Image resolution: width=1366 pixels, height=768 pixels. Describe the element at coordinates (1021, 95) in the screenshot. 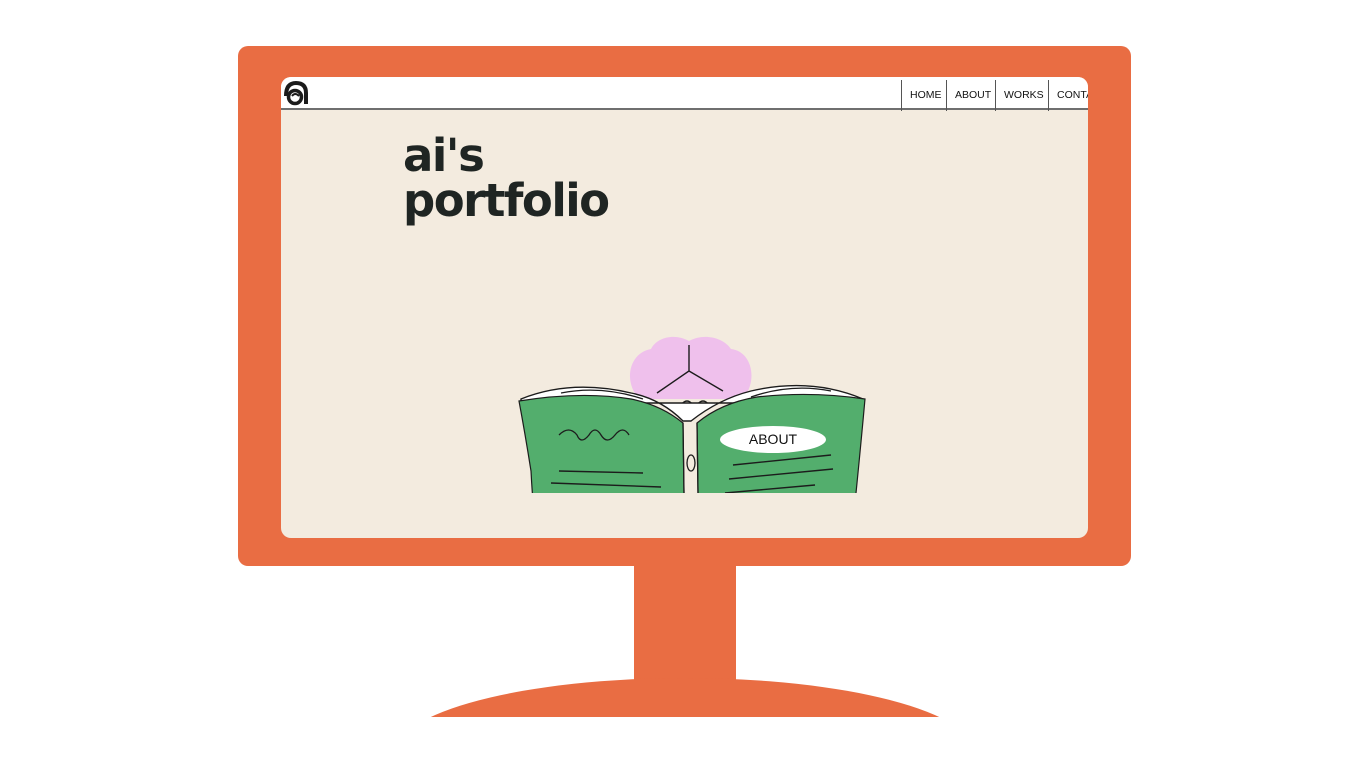

I see `nav-works: WORKS` at that location.